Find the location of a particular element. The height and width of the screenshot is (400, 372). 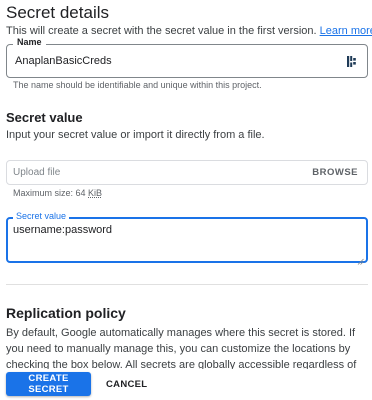

password-manager-key-icon is located at coordinates (352, 61).